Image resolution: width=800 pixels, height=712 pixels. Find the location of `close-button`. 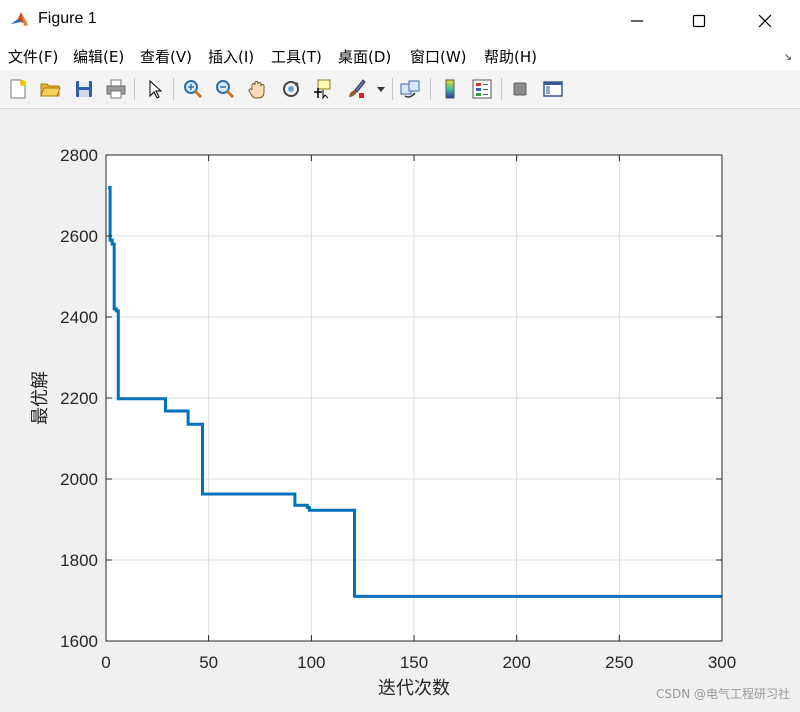

close-button is located at coordinates (765, 21).